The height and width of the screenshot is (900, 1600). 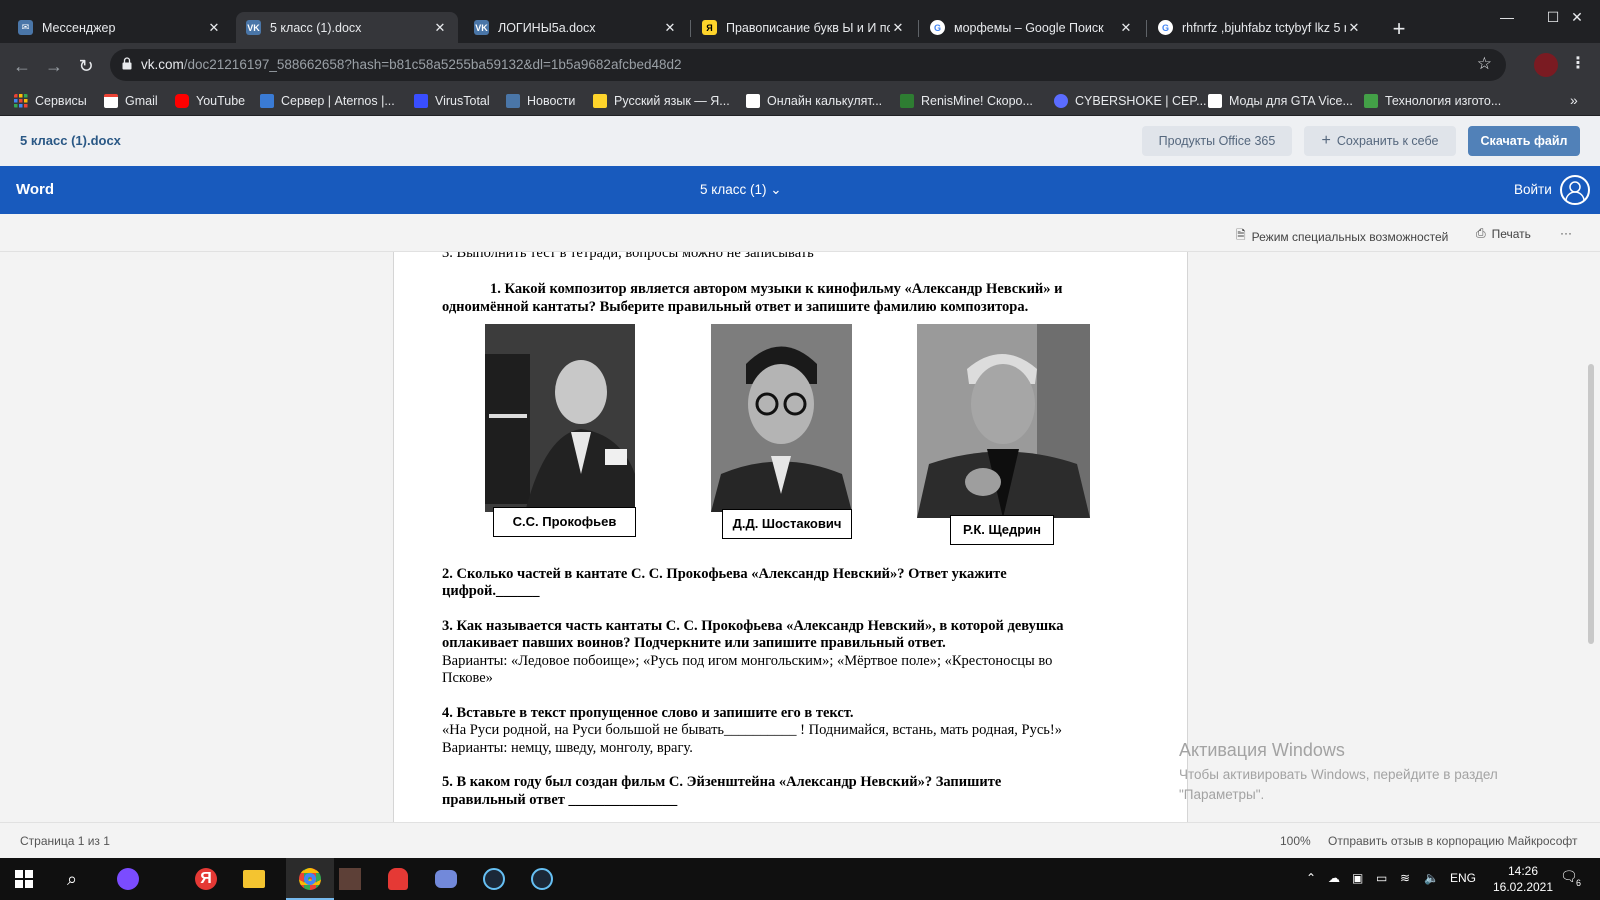 I want to click on onedrive-icon: ☁, so click(x=1334, y=878).